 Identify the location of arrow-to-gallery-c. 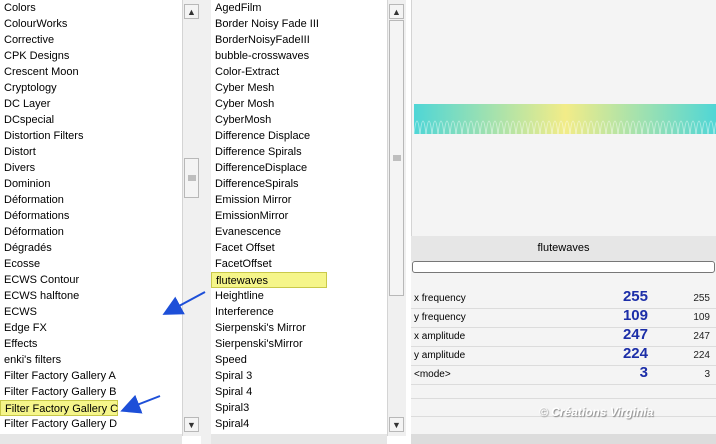
(140, 404).